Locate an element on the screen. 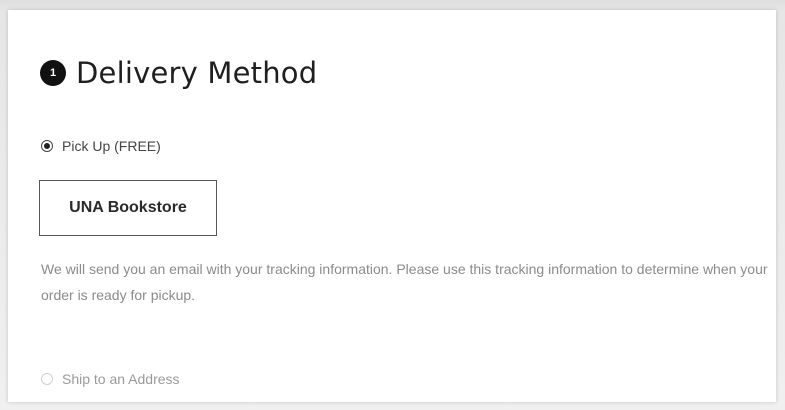 The width and height of the screenshot is (785, 410). radio-selected-dot is located at coordinates (47, 146).